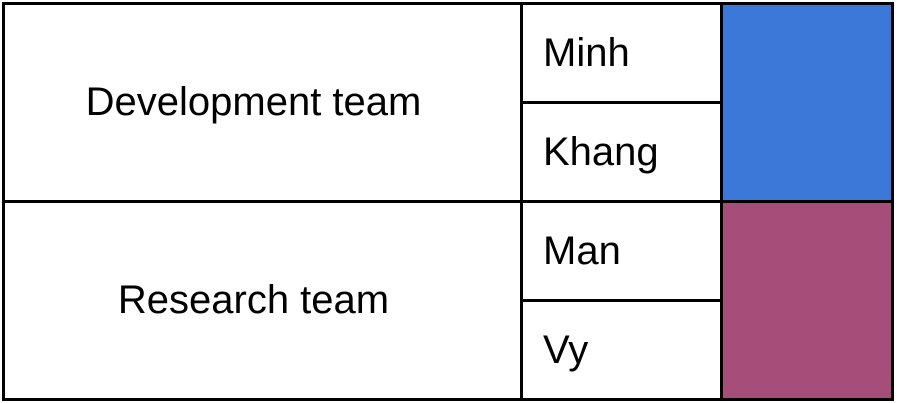  I want to click on member-name: Man, so click(621, 251).